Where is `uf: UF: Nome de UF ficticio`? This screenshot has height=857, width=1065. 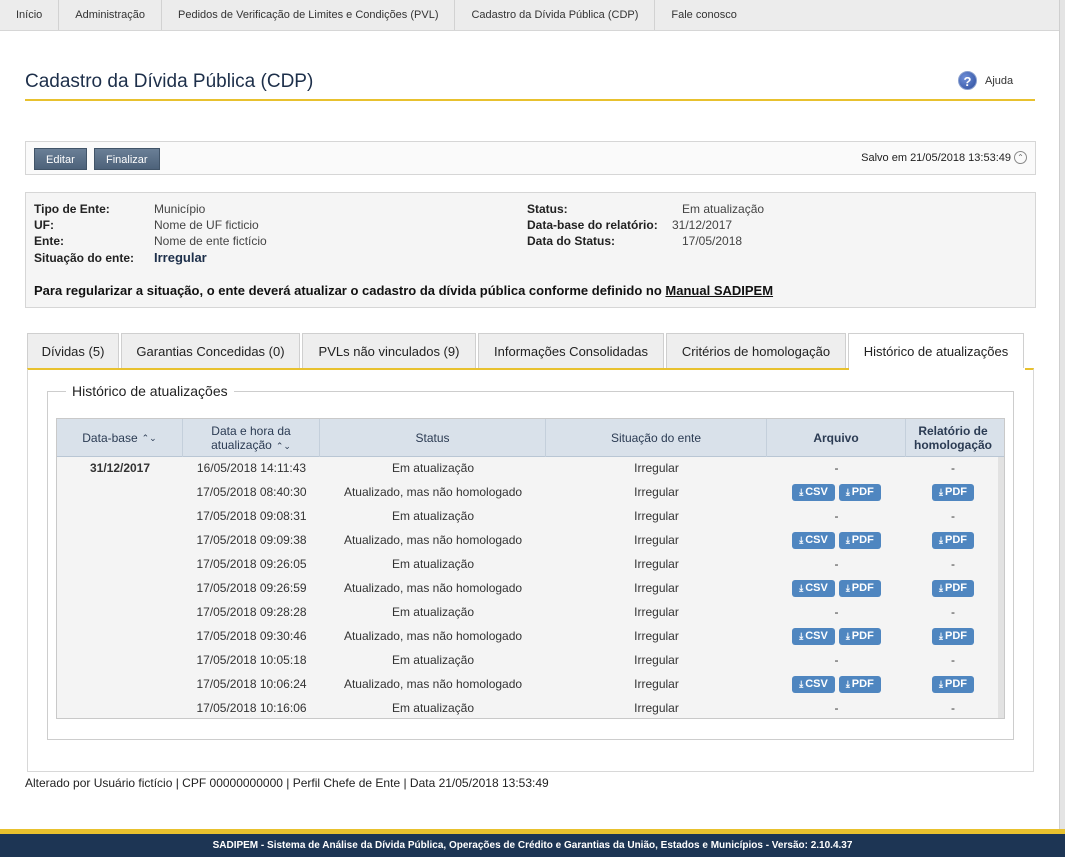 uf: UF: Nome de UF ficticio is located at coordinates (146, 225).